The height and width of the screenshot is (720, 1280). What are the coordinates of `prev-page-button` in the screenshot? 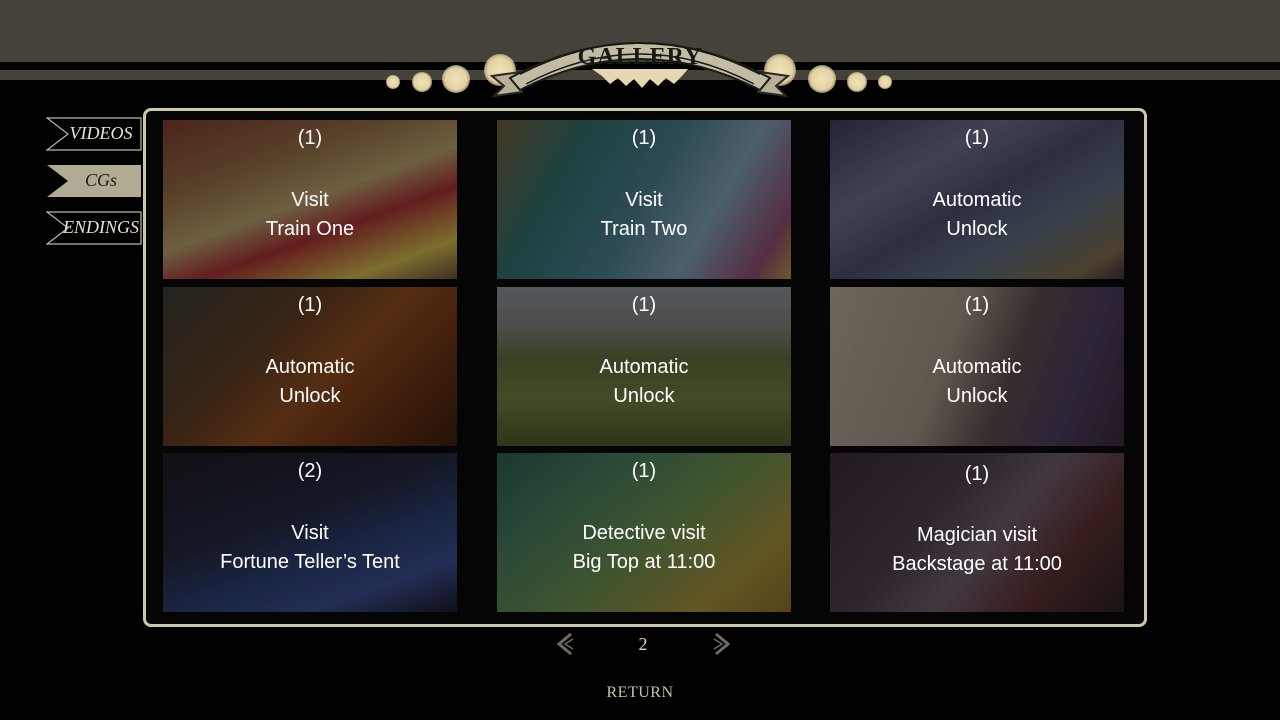 It's located at (565, 646).